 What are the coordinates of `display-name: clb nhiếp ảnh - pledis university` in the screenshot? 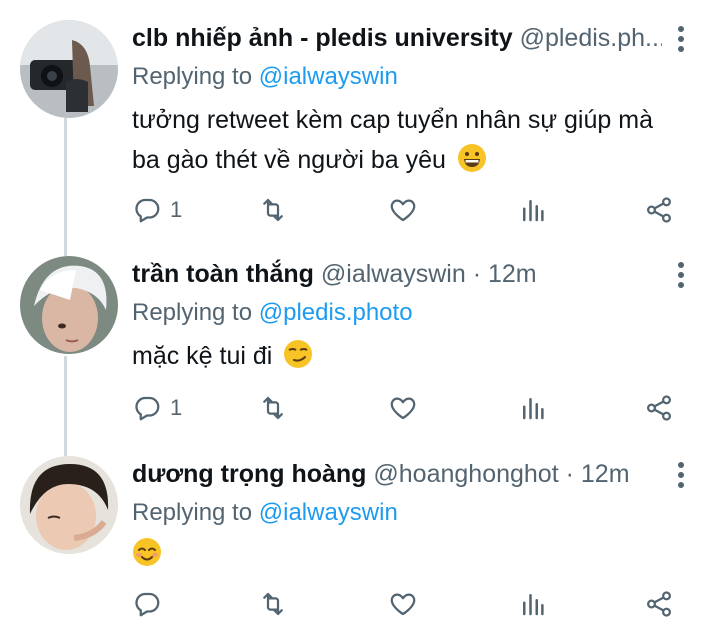 It's located at (322, 38).